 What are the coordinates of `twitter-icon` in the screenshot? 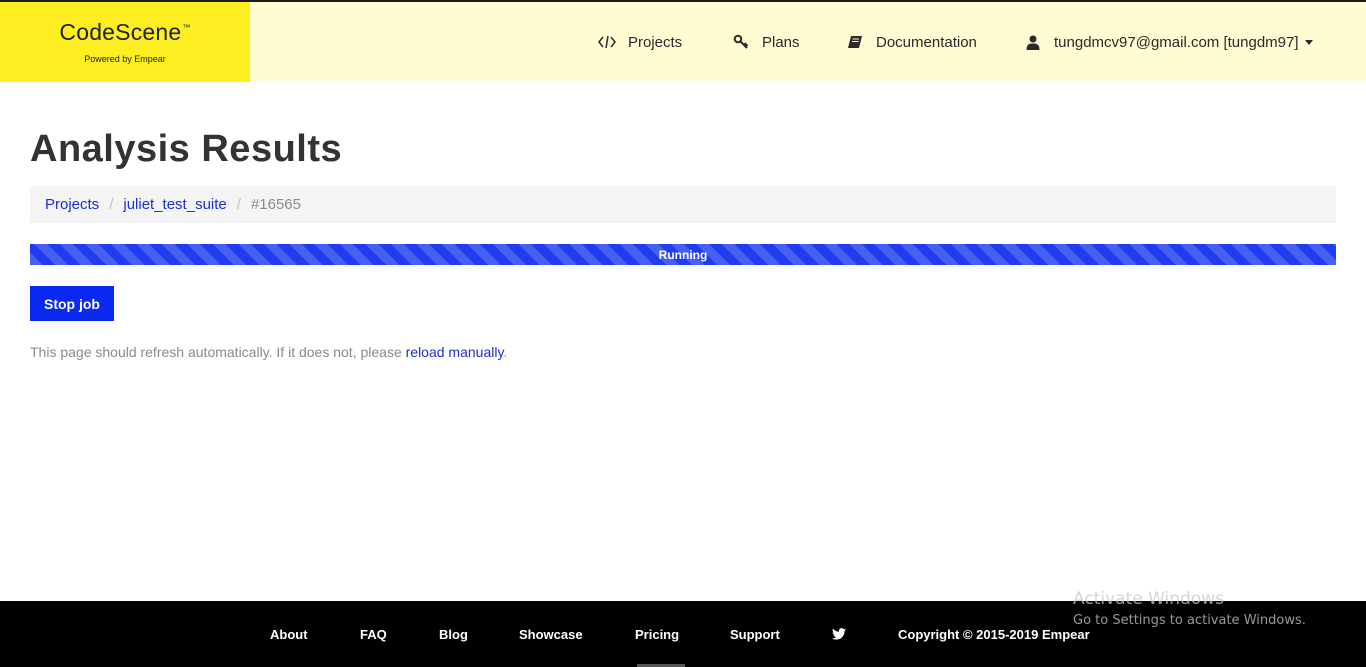 It's located at (839, 634).